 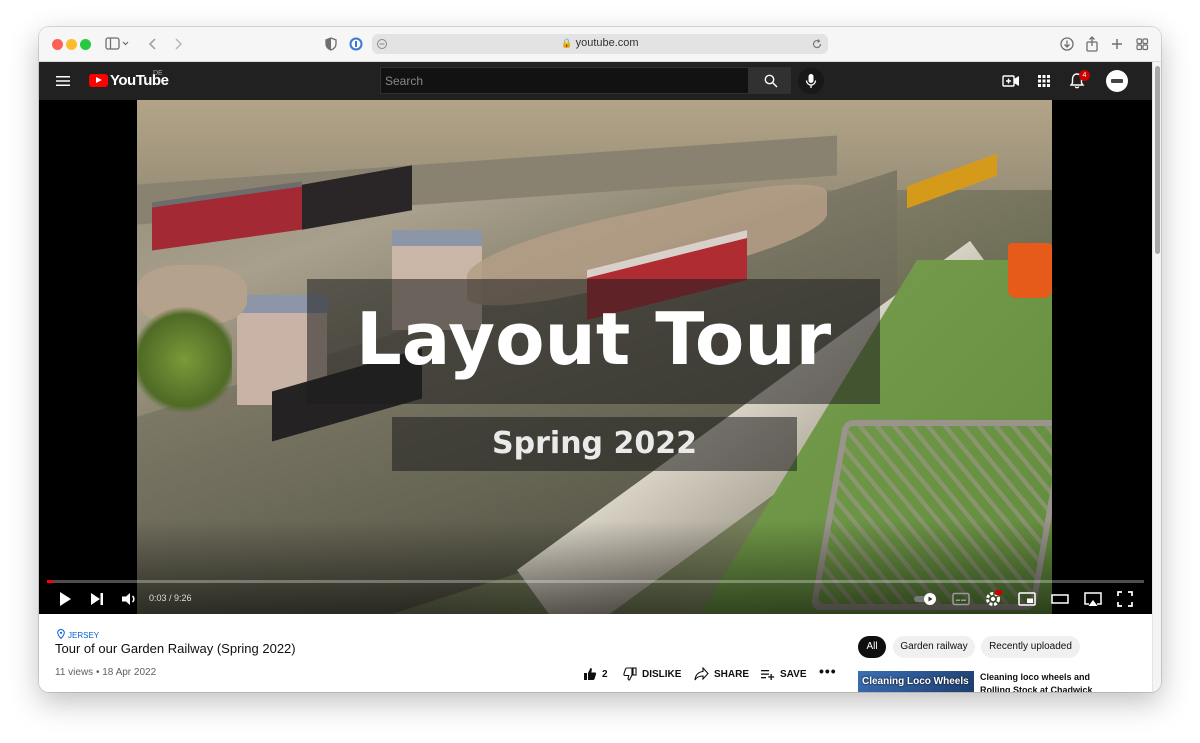 What do you see at coordinates (97, 599) in the screenshot?
I see `next-video-icon` at bounding box center [97, 599].